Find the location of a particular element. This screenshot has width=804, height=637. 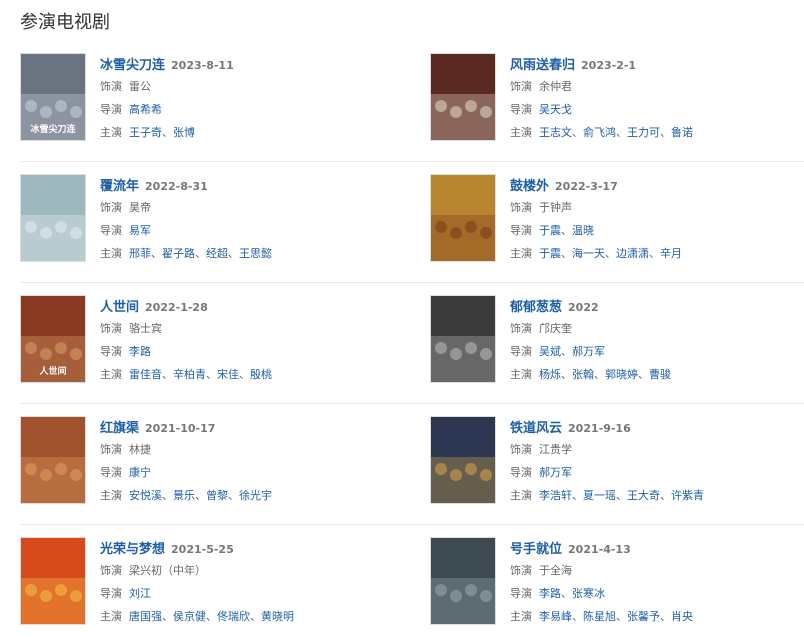

title-line: 覆流年 2022-8-31 is located at coordinates (245, 185).